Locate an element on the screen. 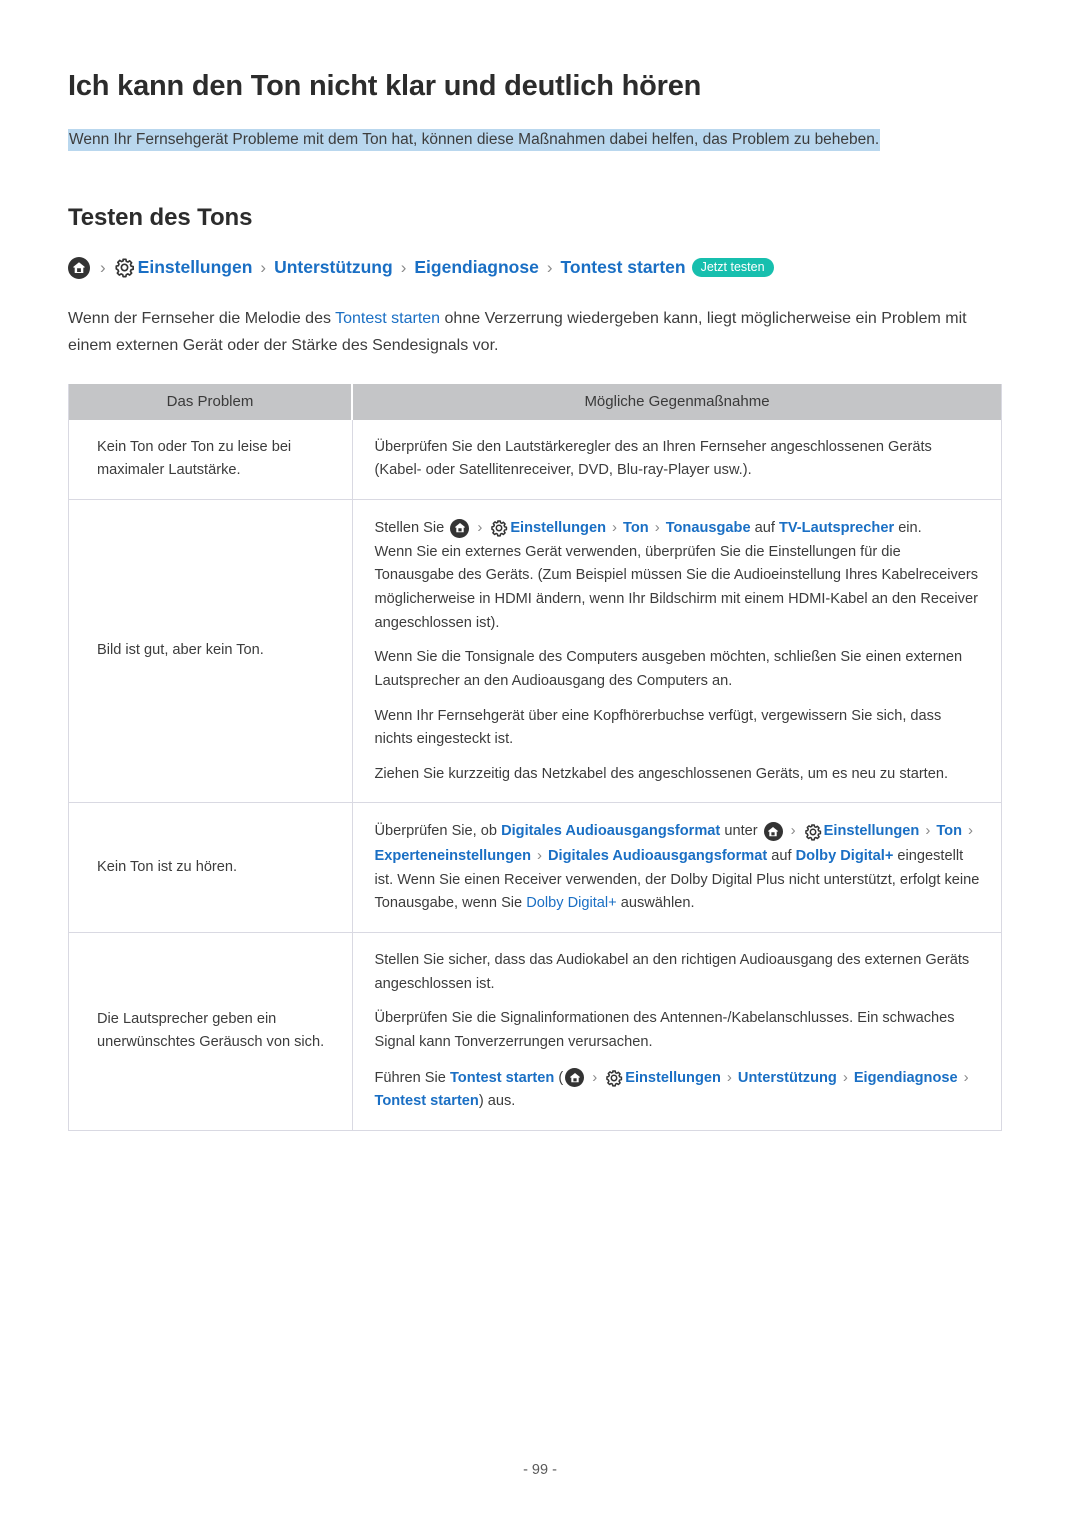 The width and height of the screenshot is (1080, 1527). breadcrumb-item-einstellungen: Einstellungen is located at coordinates (195, 267).